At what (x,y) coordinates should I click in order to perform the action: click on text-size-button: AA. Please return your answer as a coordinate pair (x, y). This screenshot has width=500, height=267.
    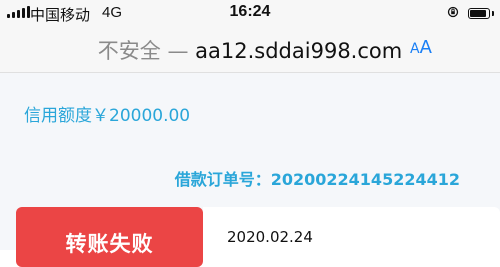
    Looking at the image, I should click on (421, 47).